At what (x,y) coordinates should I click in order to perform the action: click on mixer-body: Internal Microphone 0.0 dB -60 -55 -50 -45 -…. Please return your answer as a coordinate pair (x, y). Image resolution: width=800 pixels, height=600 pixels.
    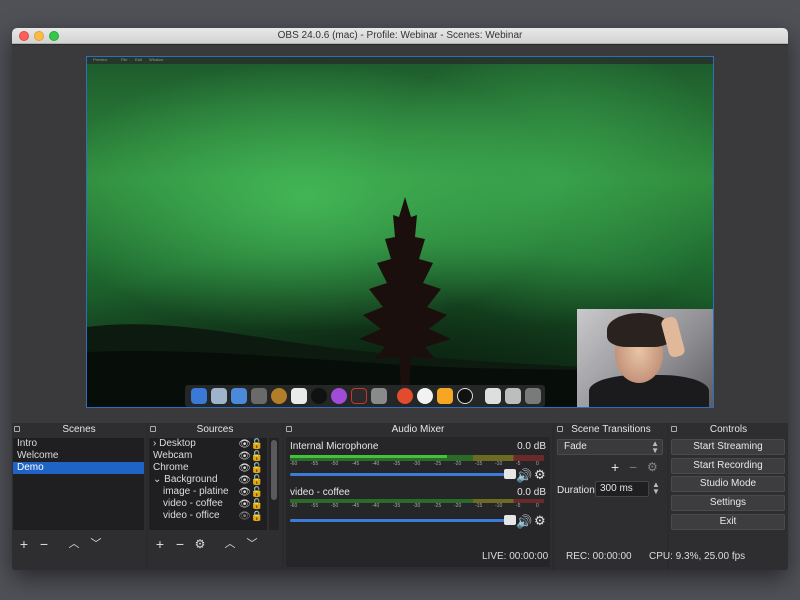
    Looking at the image, I should click on (418, 502).